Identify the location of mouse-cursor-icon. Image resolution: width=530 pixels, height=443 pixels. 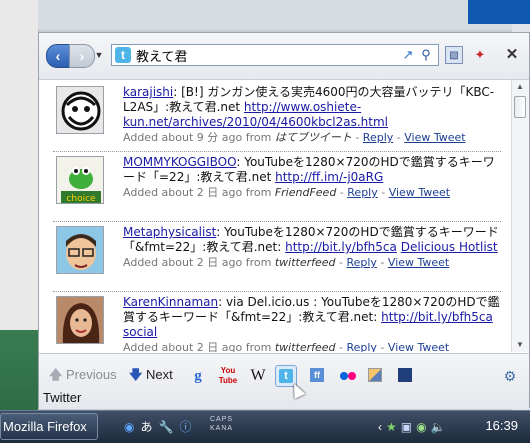
(297, 390).